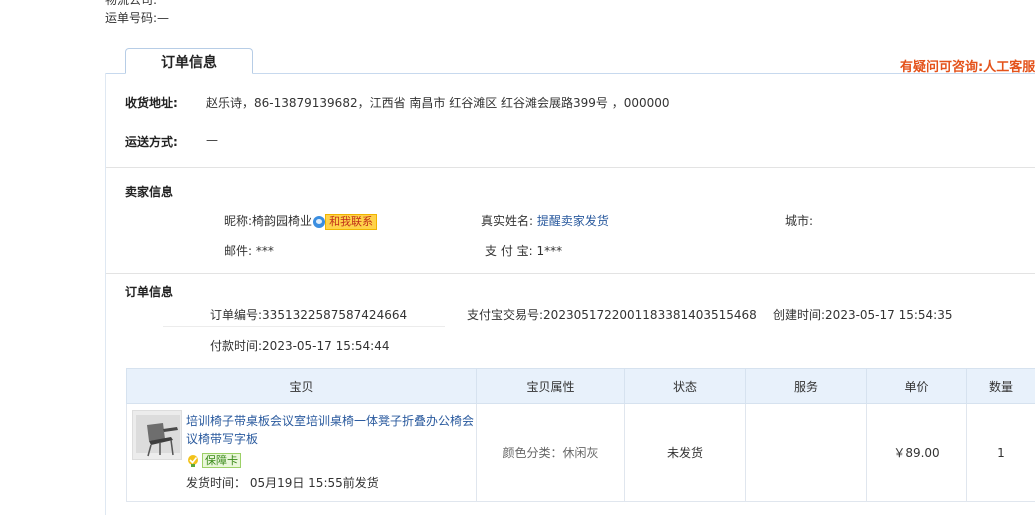 This screenshot has height=515, width=1035. I want to click on order-number-row: 订单编号:3351322587587424664, so click(308, 314).